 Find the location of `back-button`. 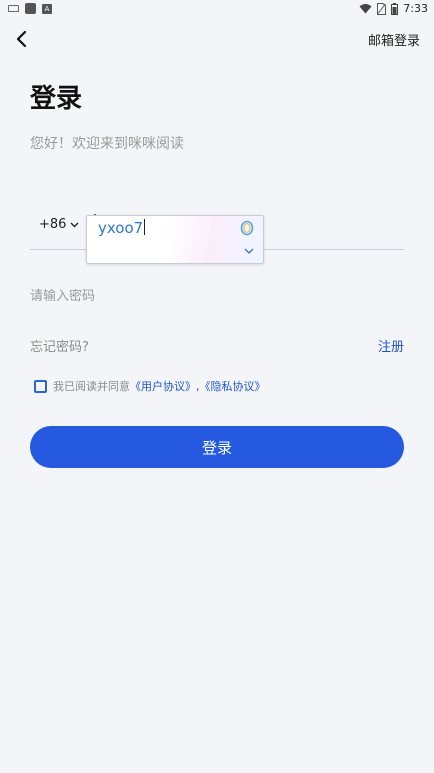

back-button is located at coordinates (23, 39).